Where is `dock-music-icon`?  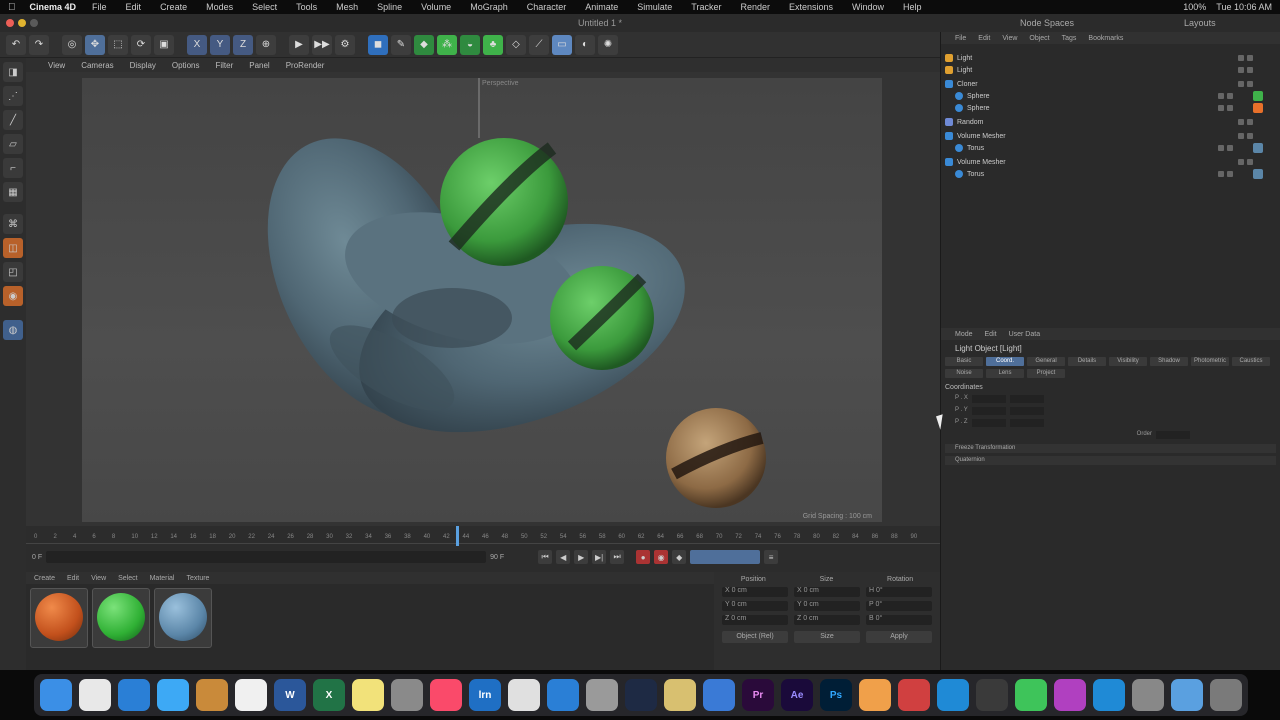 dock-music-icon is located at coordinates (446, 695).